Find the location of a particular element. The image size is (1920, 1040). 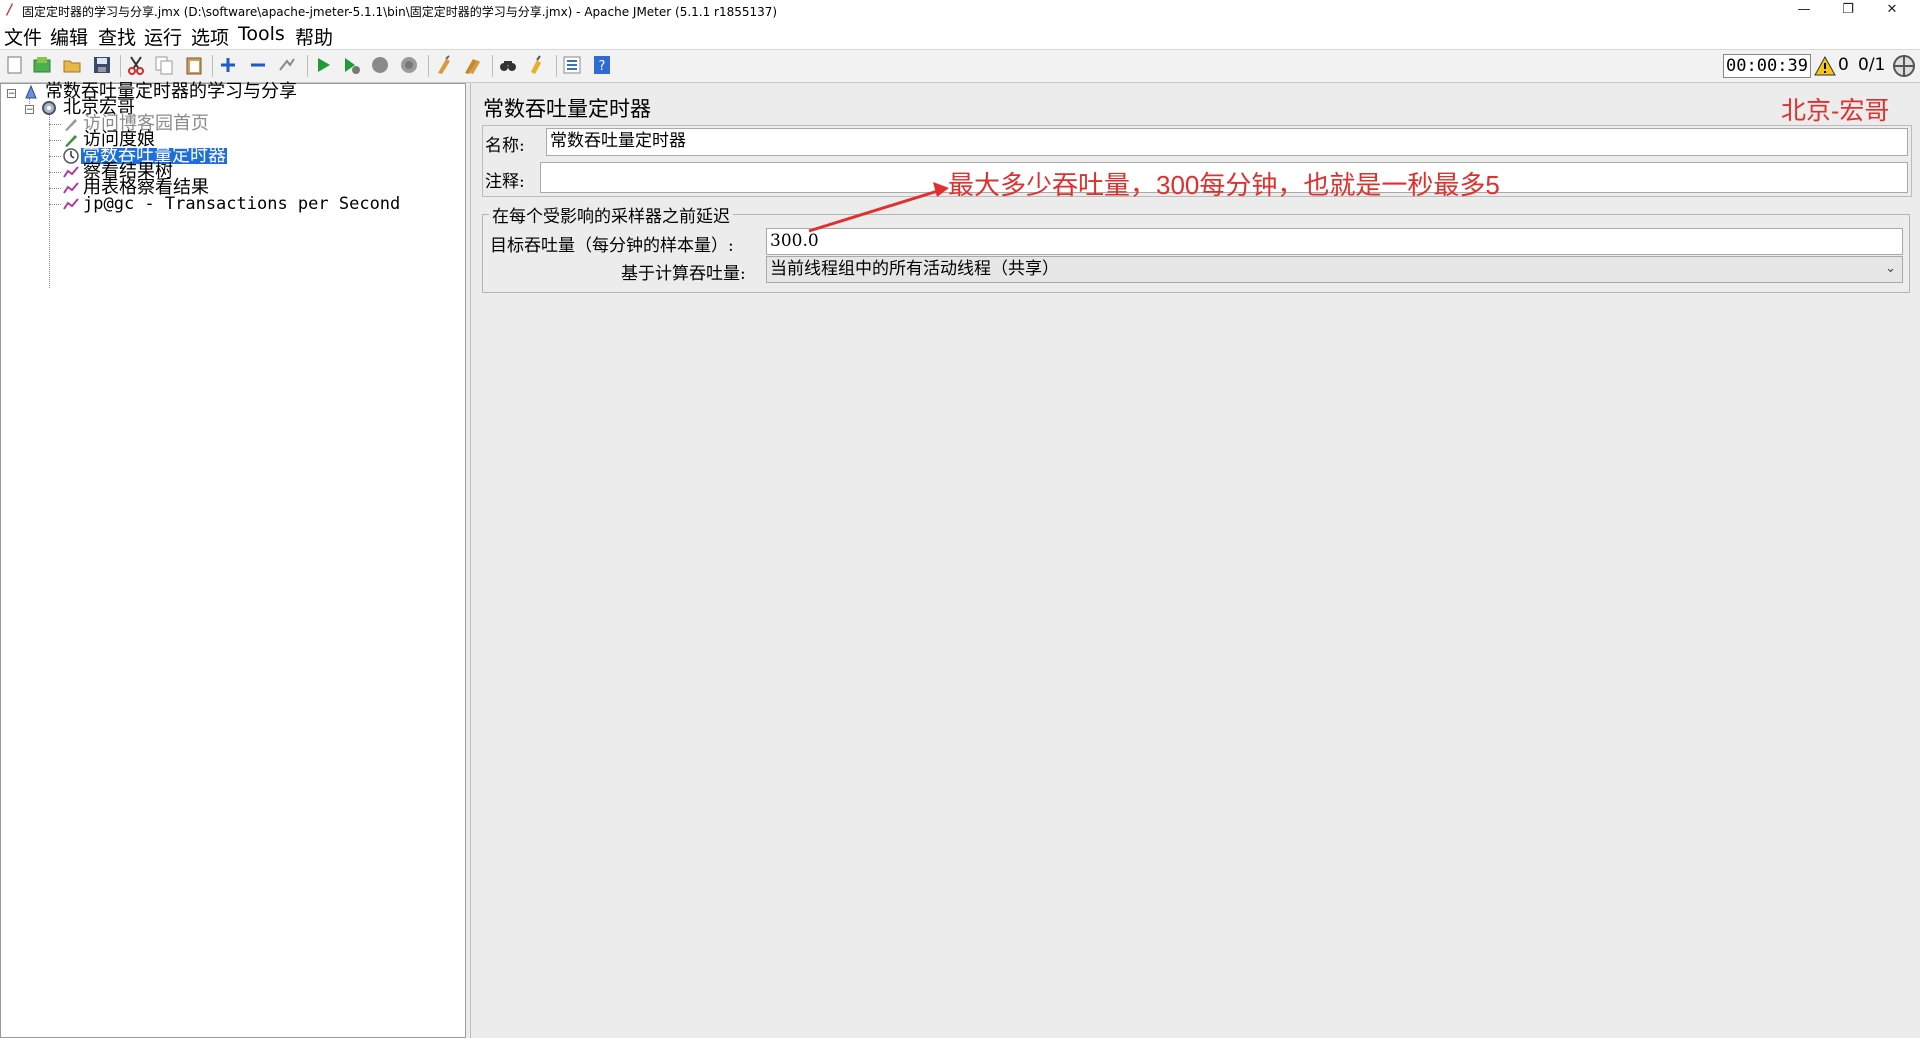

annotation-note: 最大多少吞吐量，300每分钟，也就是一秒最多5 is located at coordinates (1224, 185).